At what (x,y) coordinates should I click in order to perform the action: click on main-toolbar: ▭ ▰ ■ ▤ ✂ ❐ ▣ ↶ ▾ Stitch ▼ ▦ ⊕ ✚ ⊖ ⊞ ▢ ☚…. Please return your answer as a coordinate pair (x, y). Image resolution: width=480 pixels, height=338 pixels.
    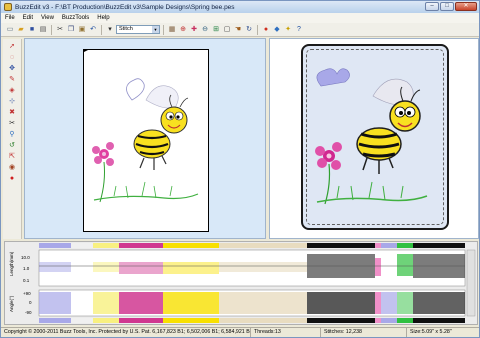
    Looking at the image, I should click on (240, 30).